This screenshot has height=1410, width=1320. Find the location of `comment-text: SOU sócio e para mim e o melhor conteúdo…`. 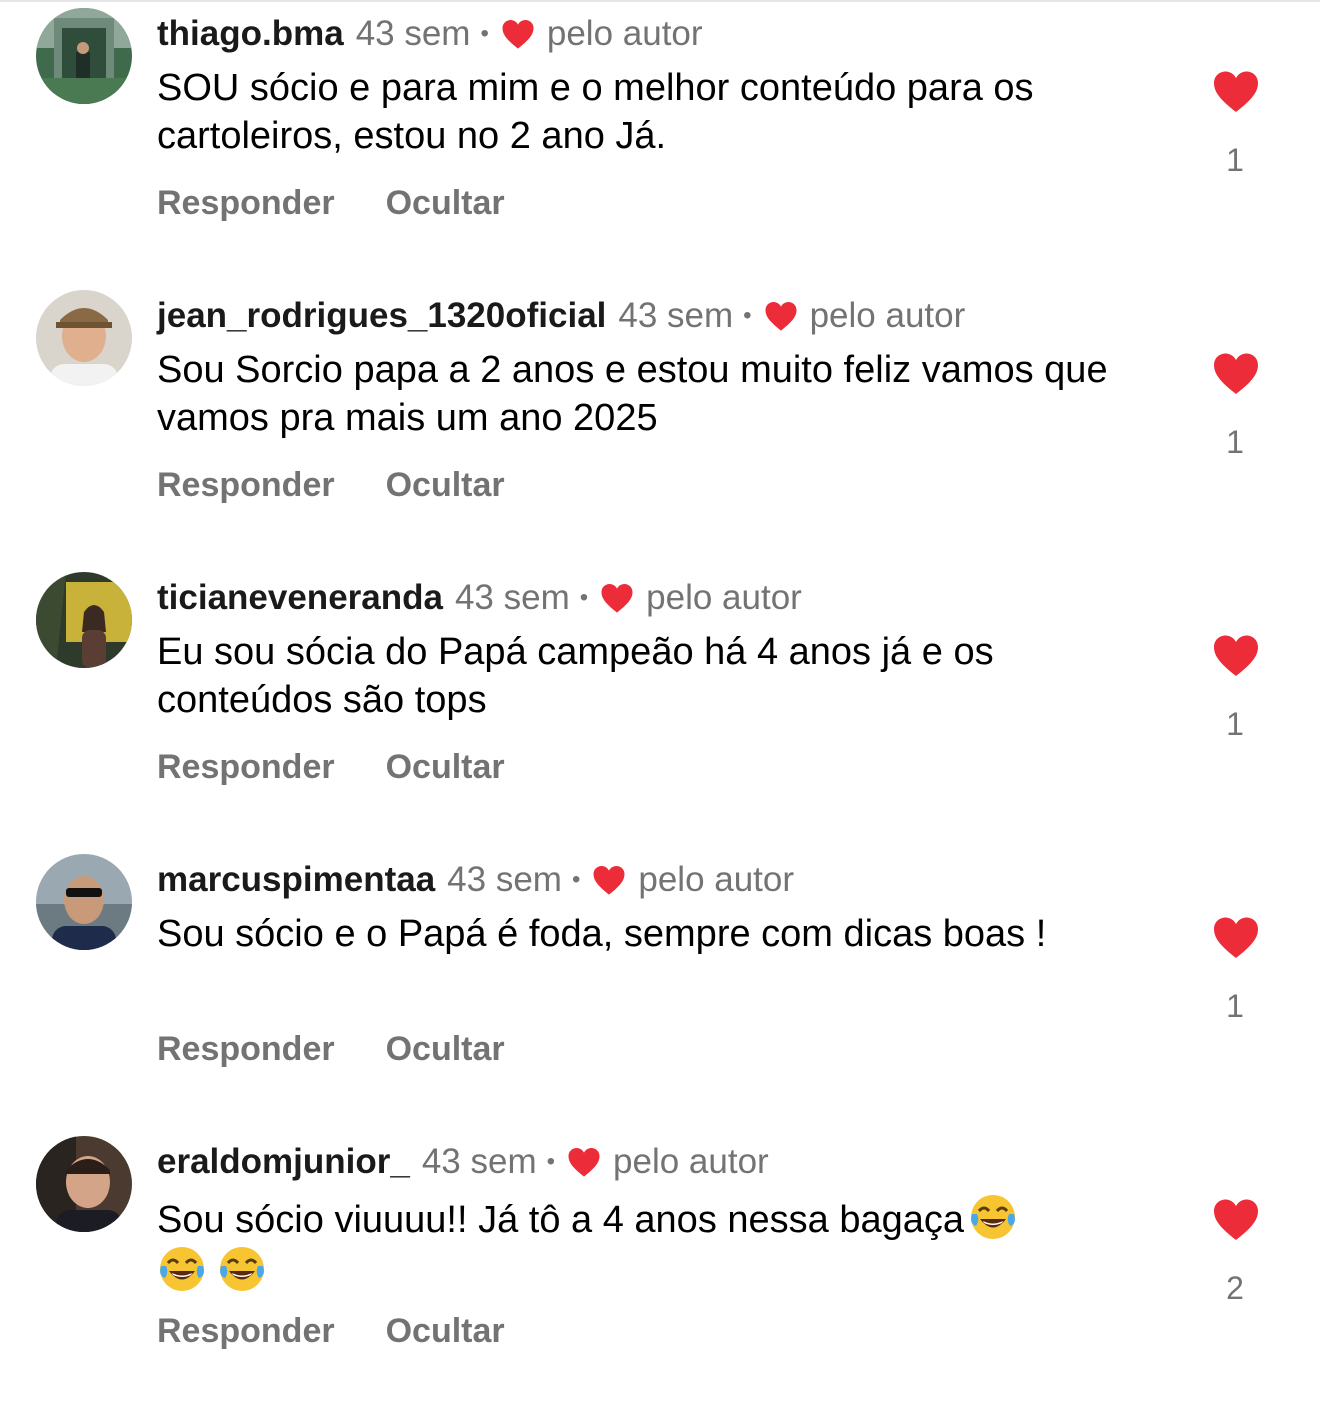

comment-text: SOU sócio e para mim e o melhor conteúdo… is located at coordinates (595, 112).